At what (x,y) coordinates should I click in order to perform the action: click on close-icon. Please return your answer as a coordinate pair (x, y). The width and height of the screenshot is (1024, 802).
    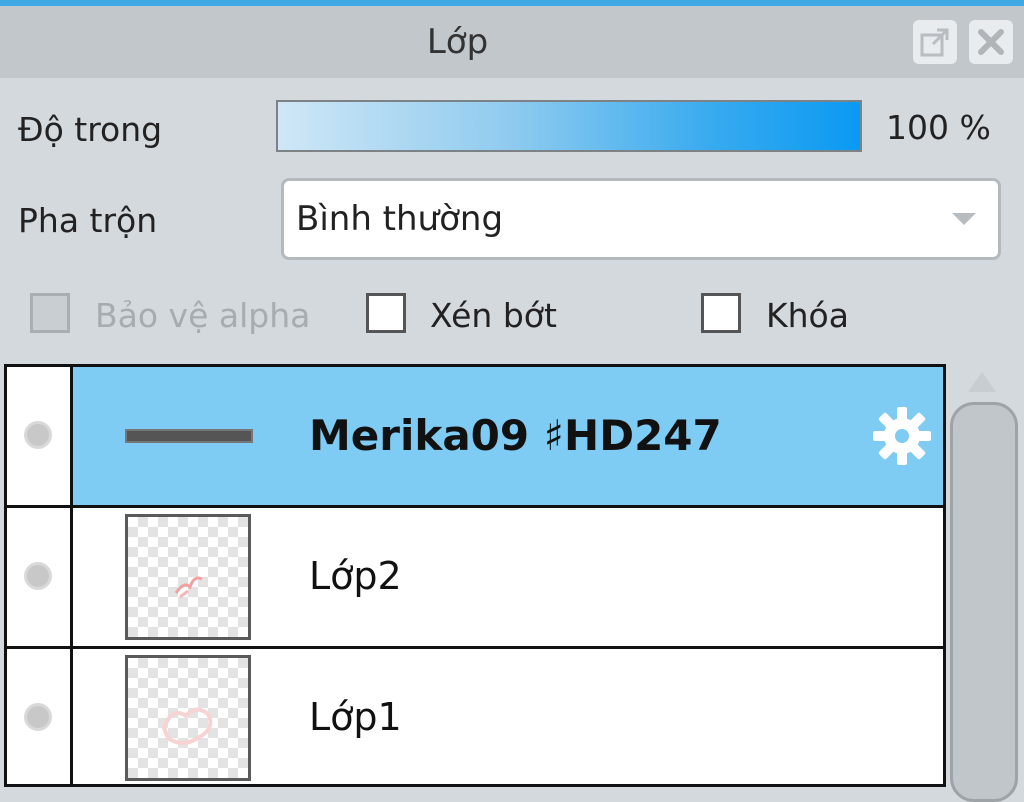
    Looking at the image, I should click on (991, 42).